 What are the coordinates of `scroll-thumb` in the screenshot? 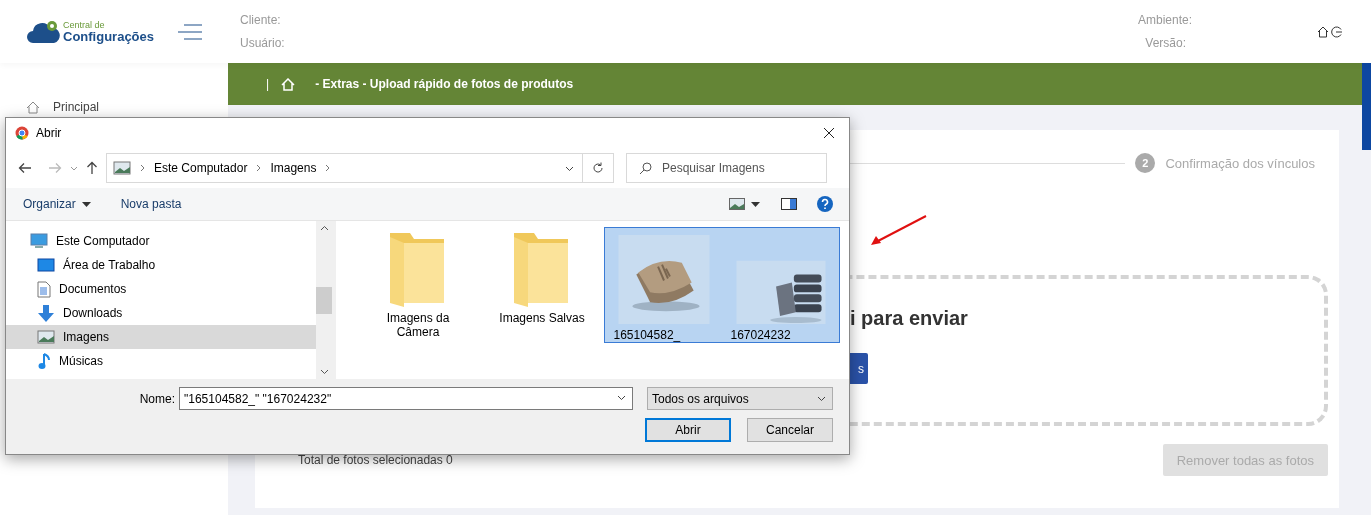 It's located at (324, 300).